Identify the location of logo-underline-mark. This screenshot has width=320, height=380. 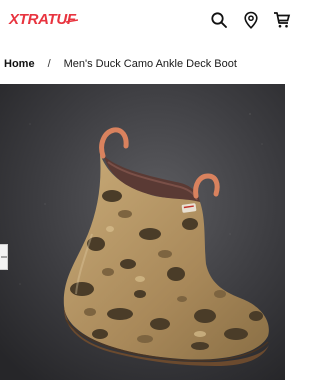
(72, 21).